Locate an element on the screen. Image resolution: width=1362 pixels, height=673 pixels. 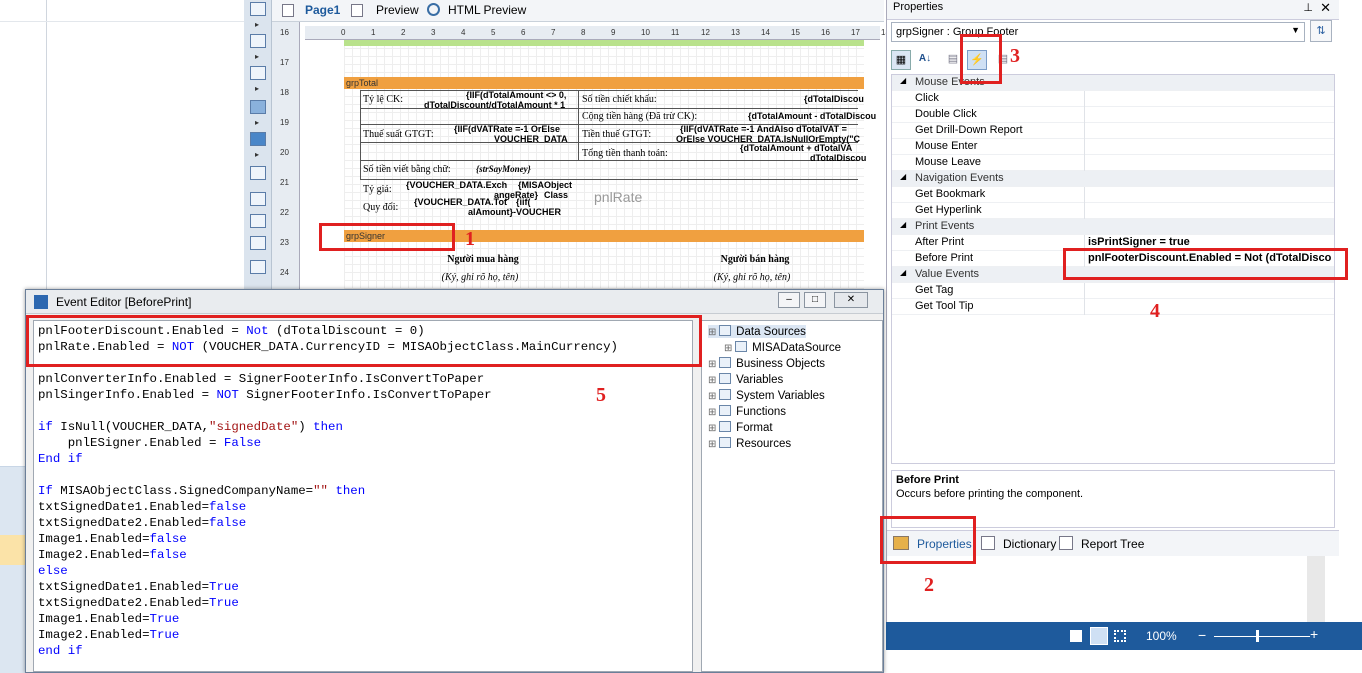
close-icon: ✕ is located at coordinates (1325, 8).